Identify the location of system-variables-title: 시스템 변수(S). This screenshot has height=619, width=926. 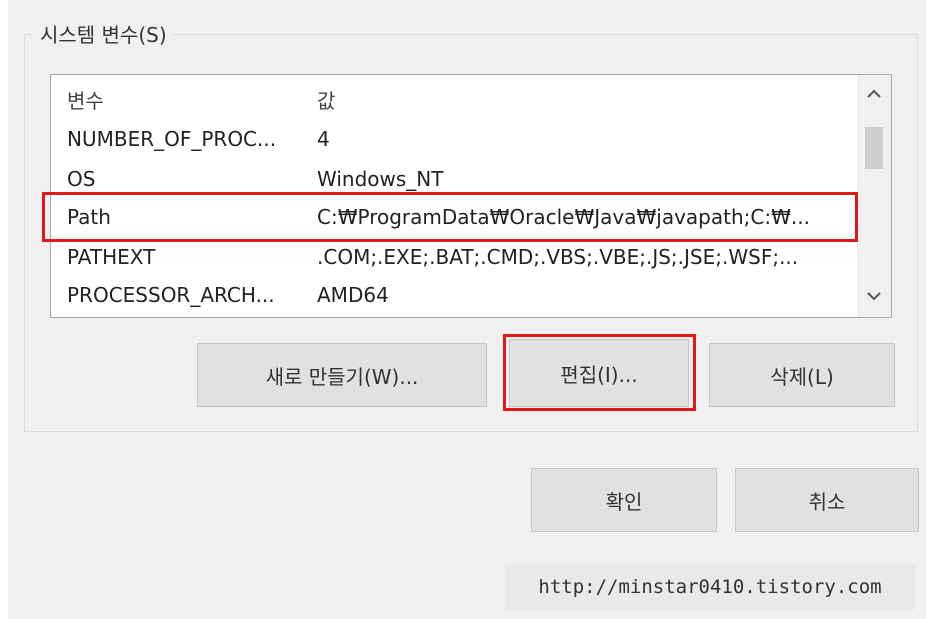
(103, 33).